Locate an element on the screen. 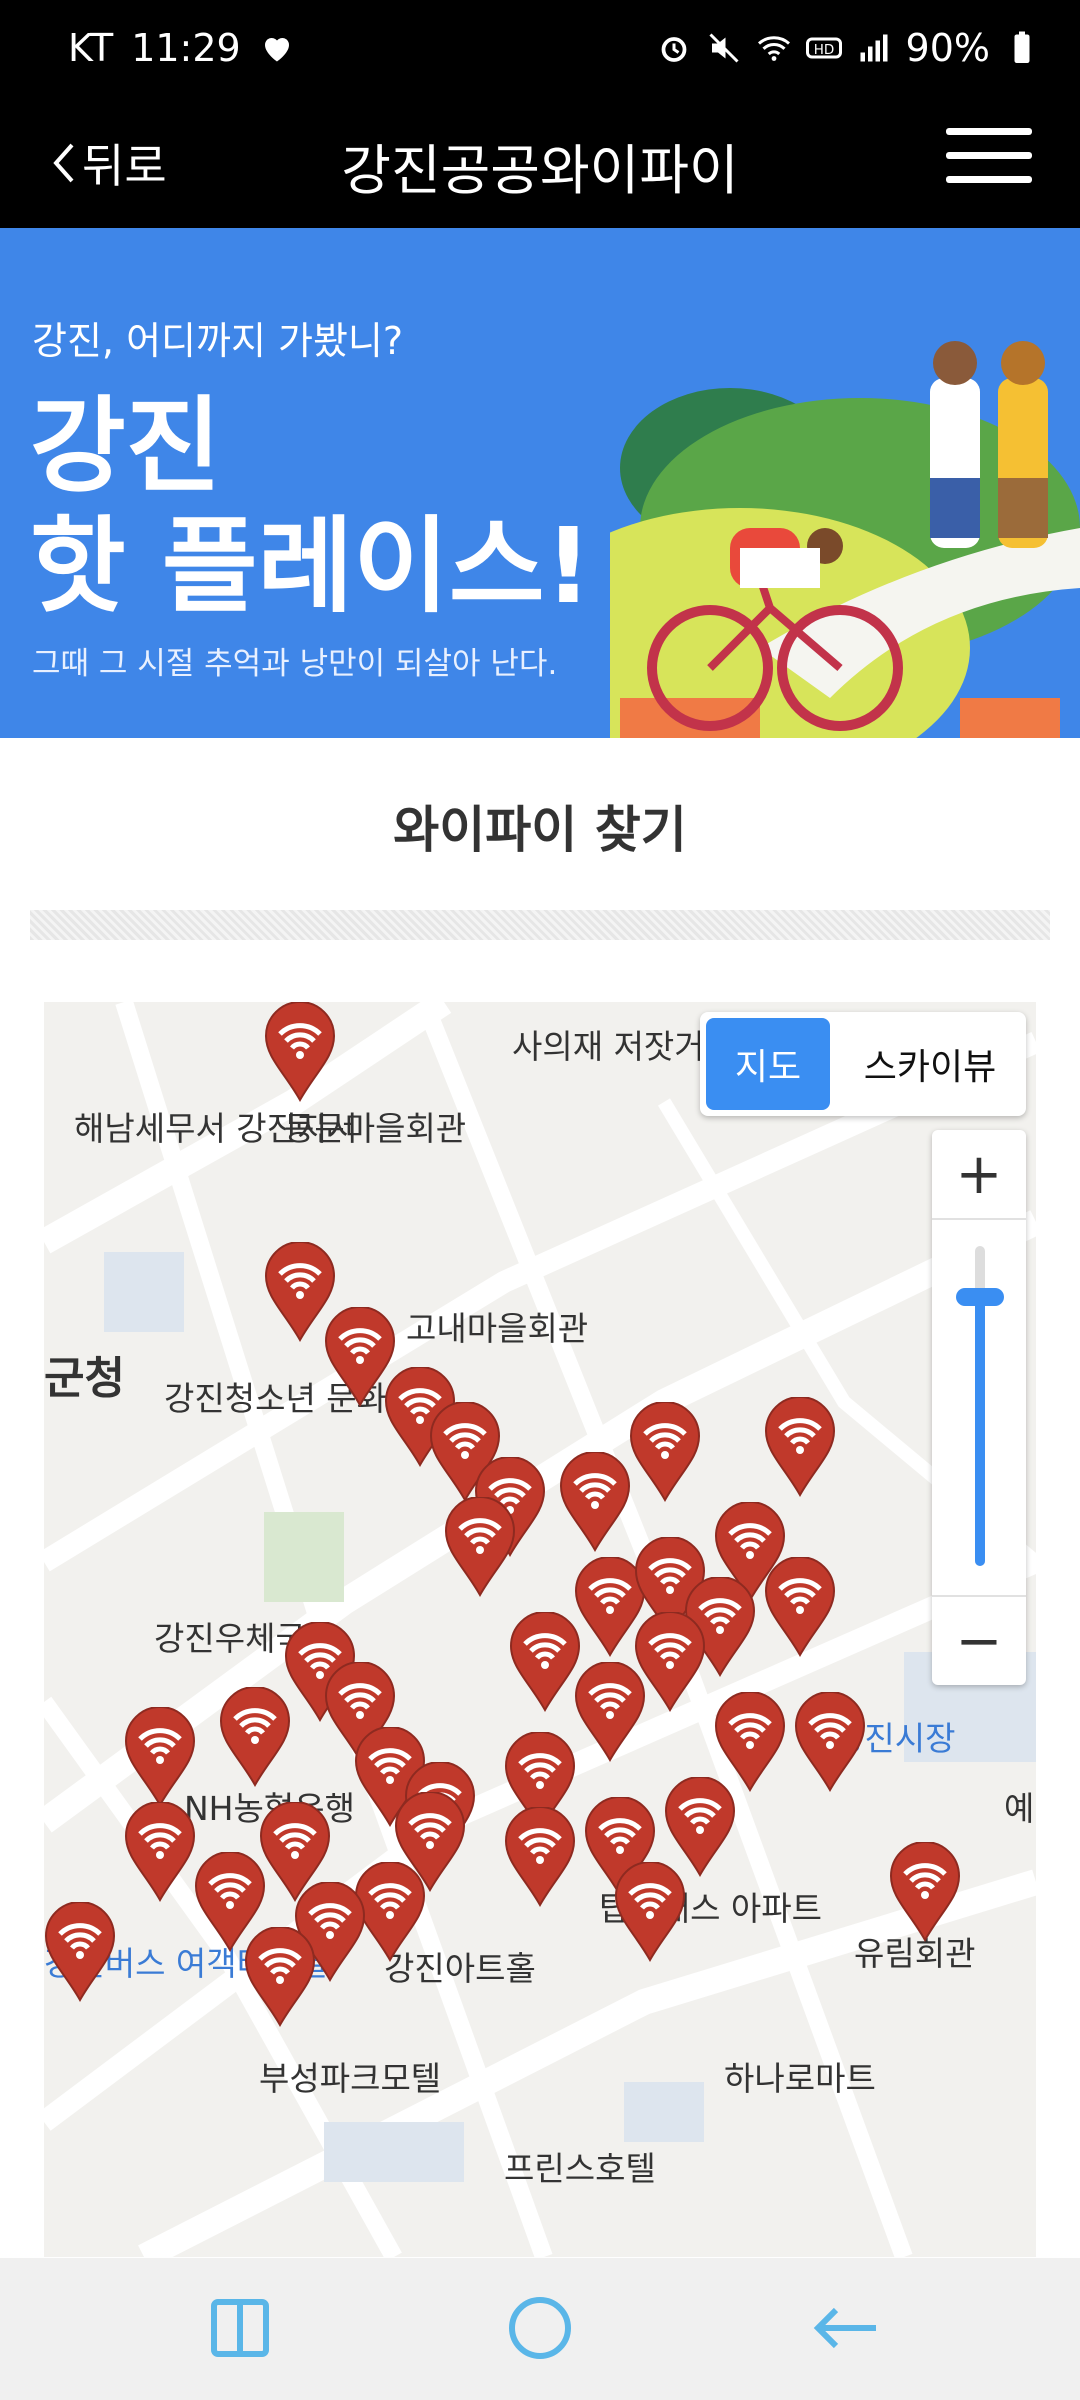 This screenshot has height=2400, width=1080. system-navigation-bar is located at coordinates (540, 2329).